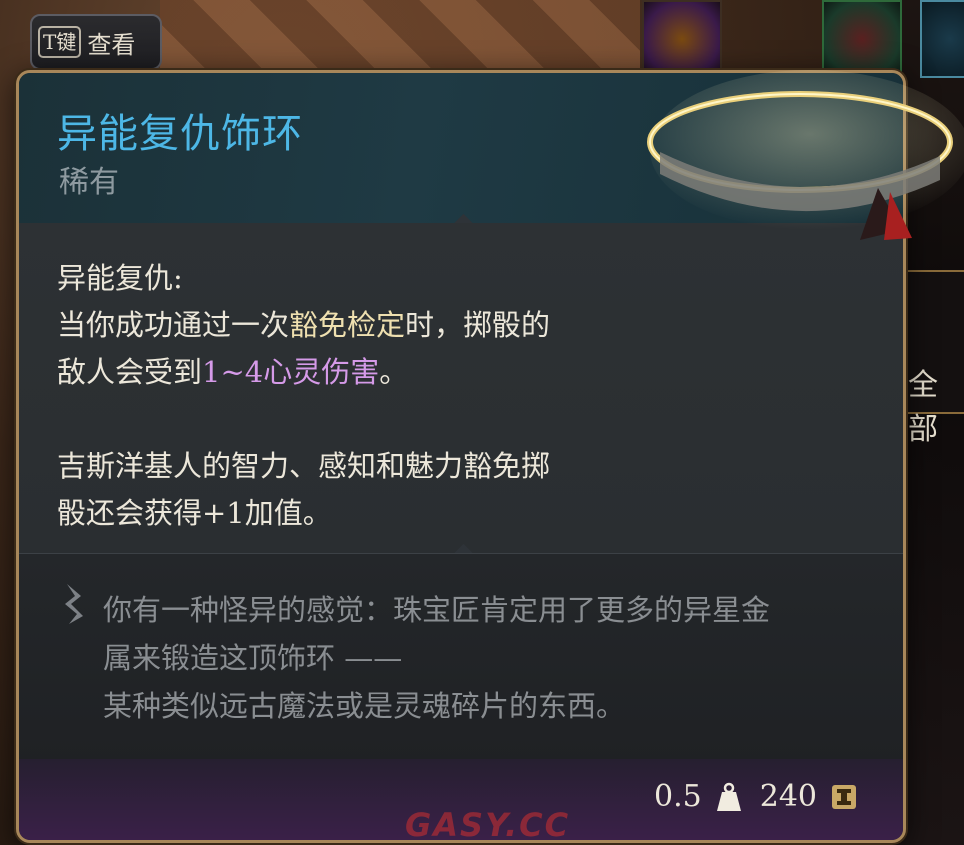 This screenshot has height=845, width=964. What do you see at coordinates (304, 466) in the screenshot?
I see `passive-line-1: 吉斯洋基人的智力、感知和魅力豁免掷` at bounding box center [304, 466].